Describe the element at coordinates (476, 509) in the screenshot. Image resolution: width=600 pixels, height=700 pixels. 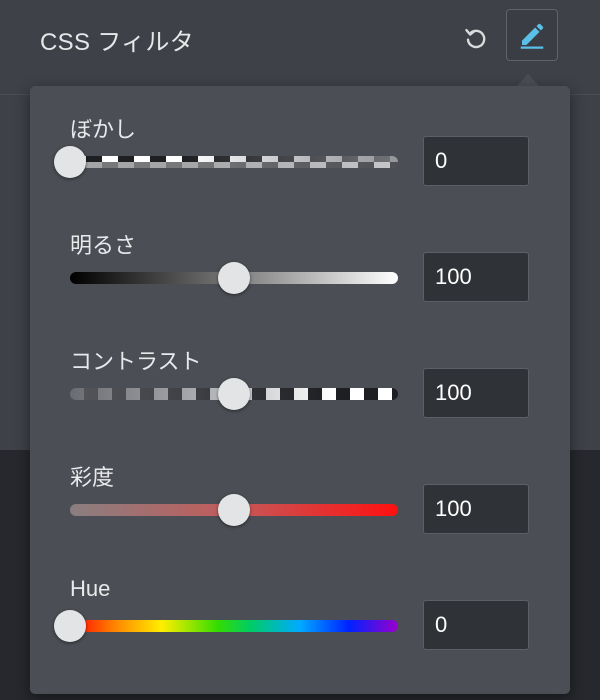
I see `saturation-value-input: 100` at that location.